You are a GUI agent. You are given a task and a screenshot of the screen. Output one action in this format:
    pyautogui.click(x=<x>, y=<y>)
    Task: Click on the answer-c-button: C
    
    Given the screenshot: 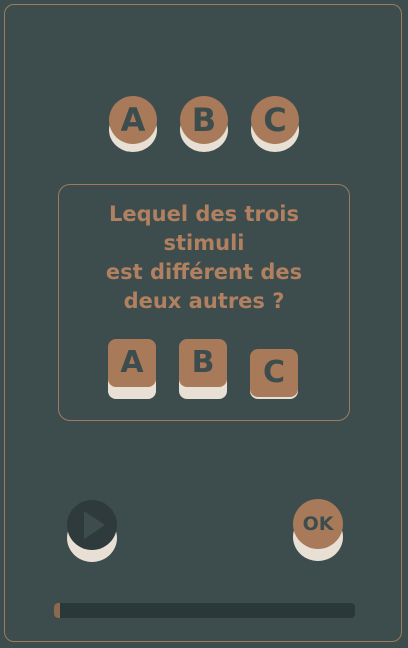 What is the action you would take?
    pyautogui.click(x=274, y=369)
    